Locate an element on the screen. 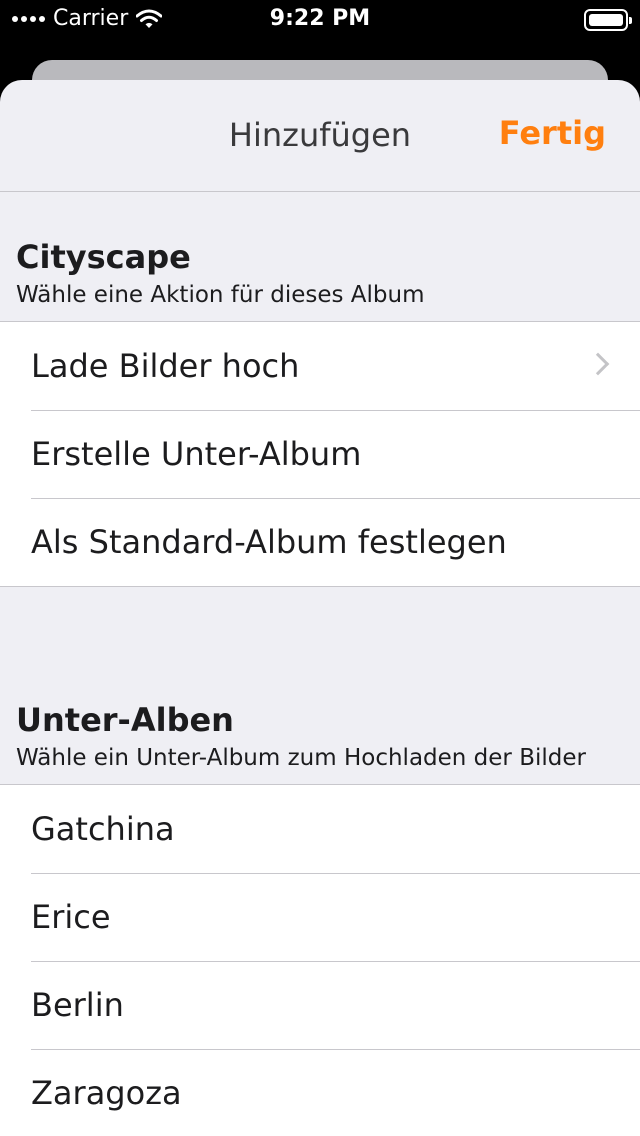 The width and height of the screenshot is (640, 1136). subalbums-section-title: Unter-Alben is located at coordinates (125, 720).